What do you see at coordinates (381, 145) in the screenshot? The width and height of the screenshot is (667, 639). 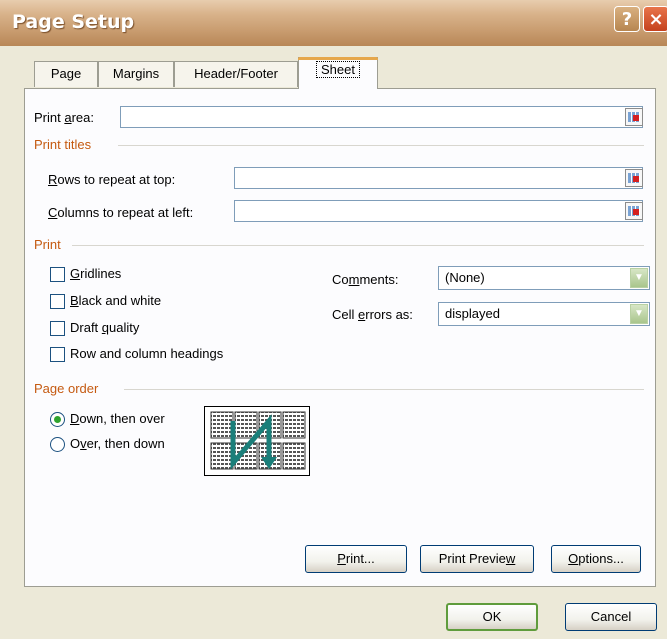 I see `print-titles-divider` at bounding box center [381, 145].